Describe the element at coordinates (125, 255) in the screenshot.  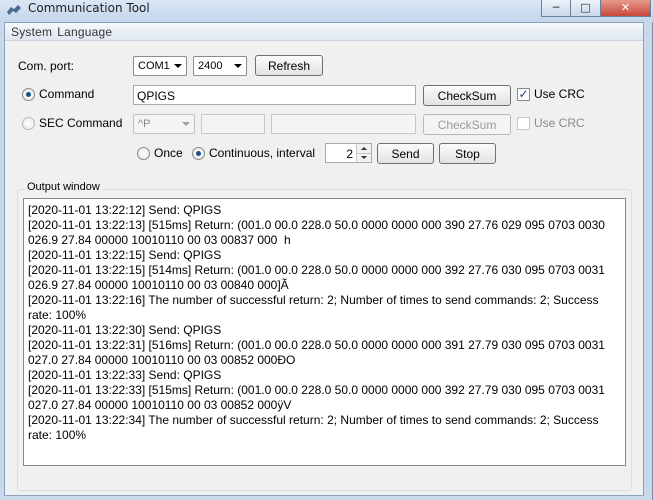
I see `output-line: [2020-11-01 13:22:15] Send: QPIGS` at that location.